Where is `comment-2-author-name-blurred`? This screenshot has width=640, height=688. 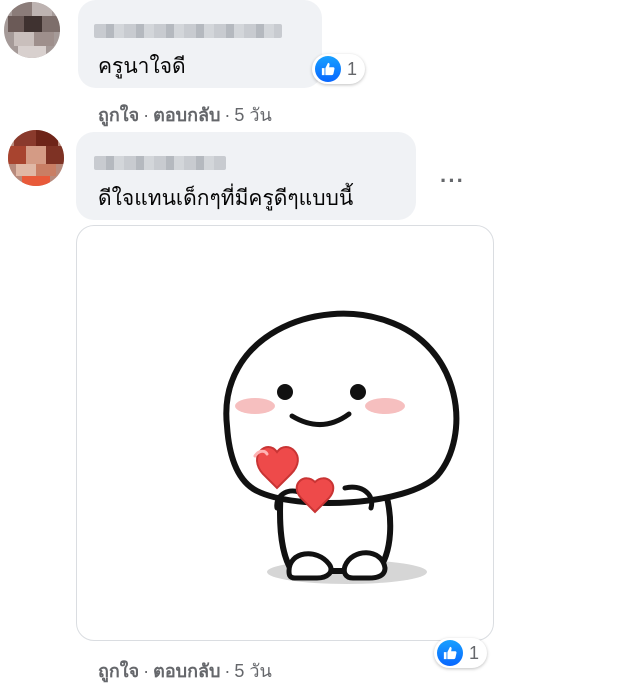 comment-2-author-name-blurred is located at coordinates (160, 163).